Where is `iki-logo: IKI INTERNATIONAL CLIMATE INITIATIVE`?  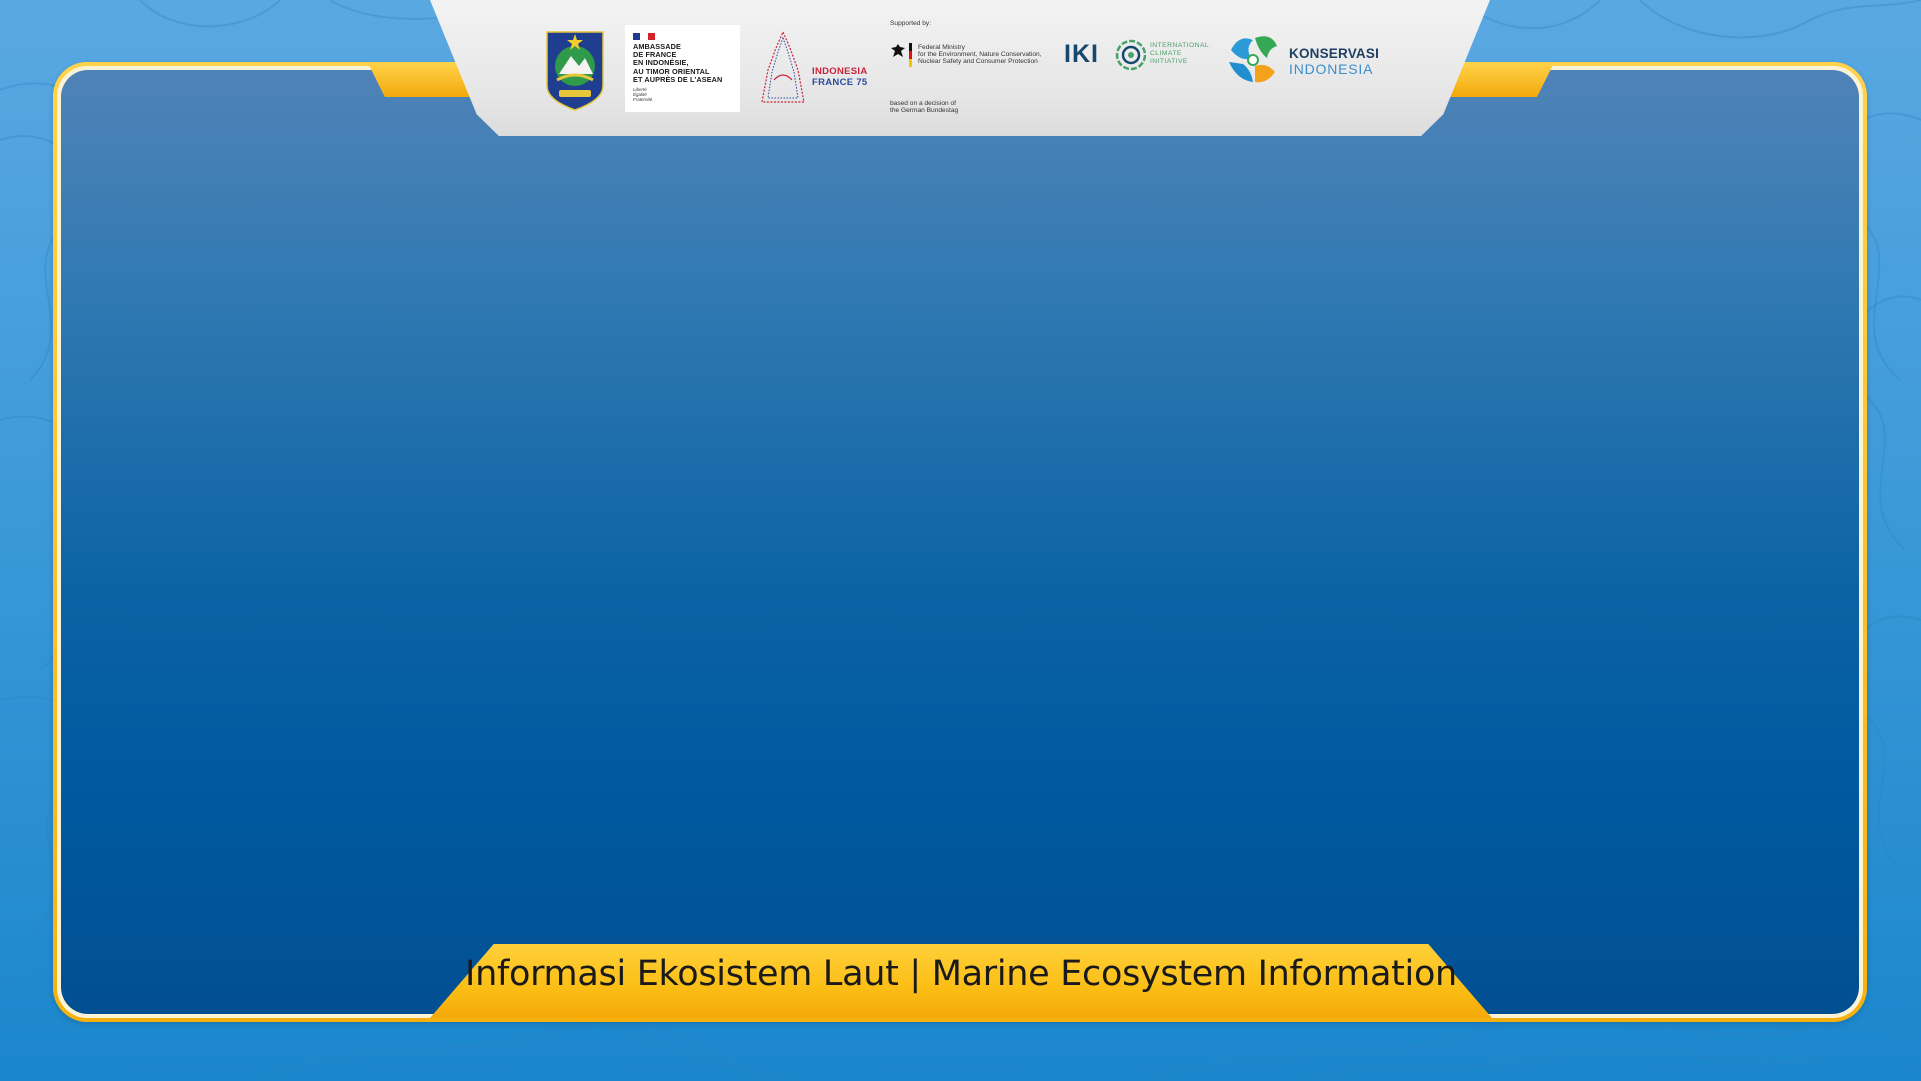
iki-logo: IKI INTERNATIONAL CLIMATE INITIATIVE is located at coordinates (1139, 55).